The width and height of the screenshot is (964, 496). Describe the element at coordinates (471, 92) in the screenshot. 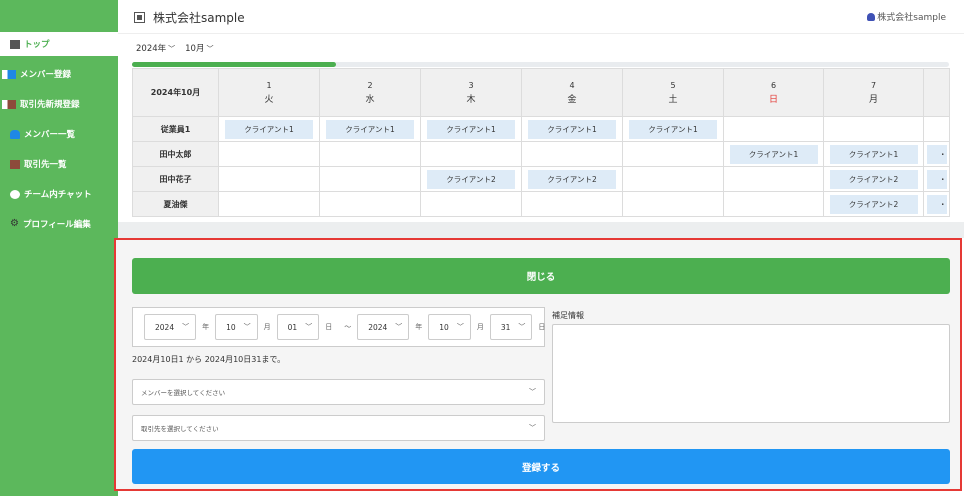

I see `day-header: 3木` at that location.